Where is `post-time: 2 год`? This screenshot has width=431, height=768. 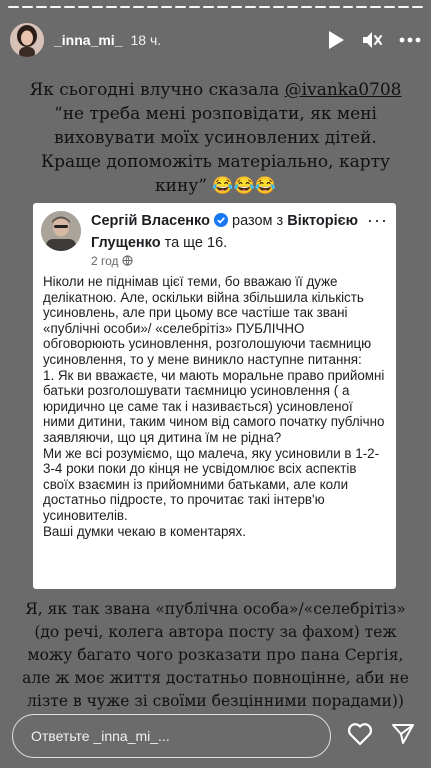
post-time: 2 год is located at coordinates (105, 261).